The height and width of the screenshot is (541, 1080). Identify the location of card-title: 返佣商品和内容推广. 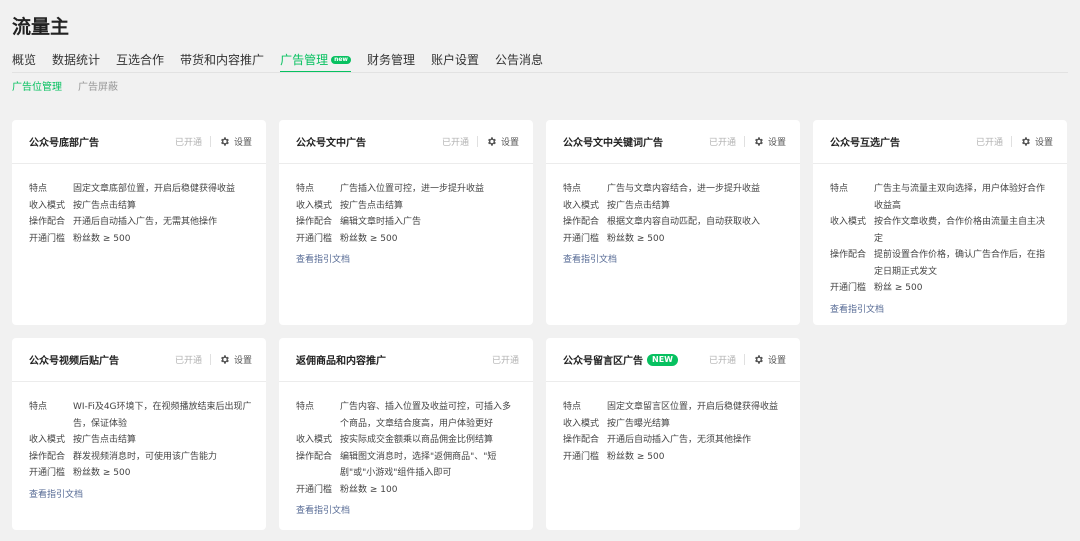
(341, 361).